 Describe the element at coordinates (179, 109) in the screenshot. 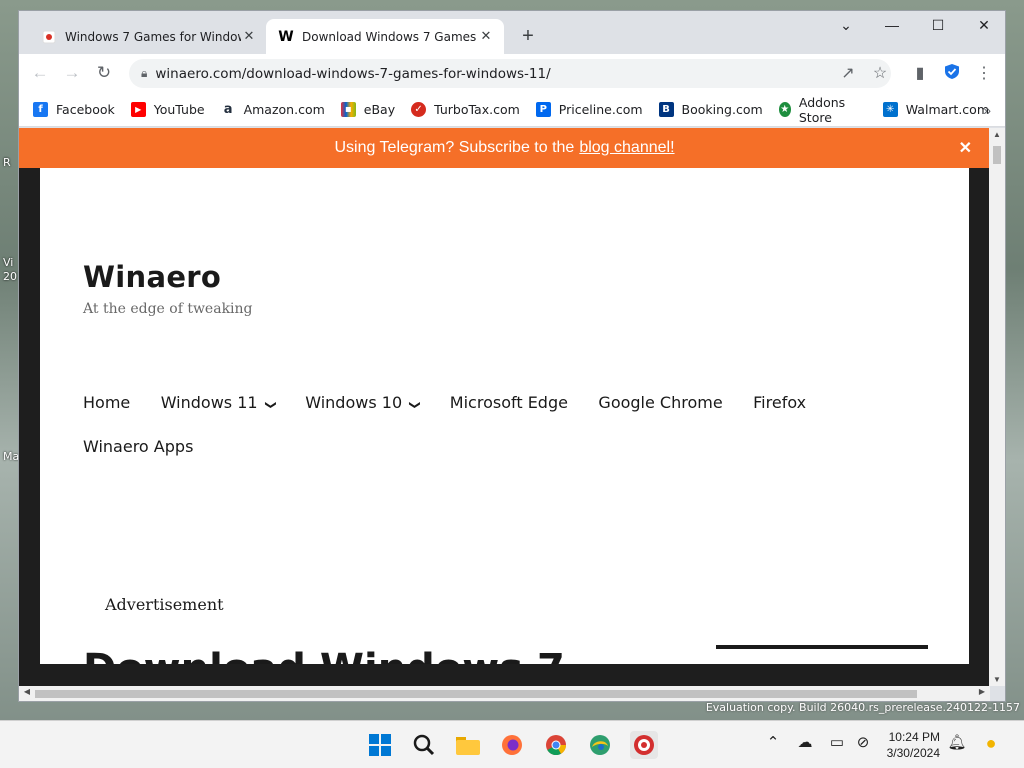

I see `bookmark-label: YouTube` at that location.